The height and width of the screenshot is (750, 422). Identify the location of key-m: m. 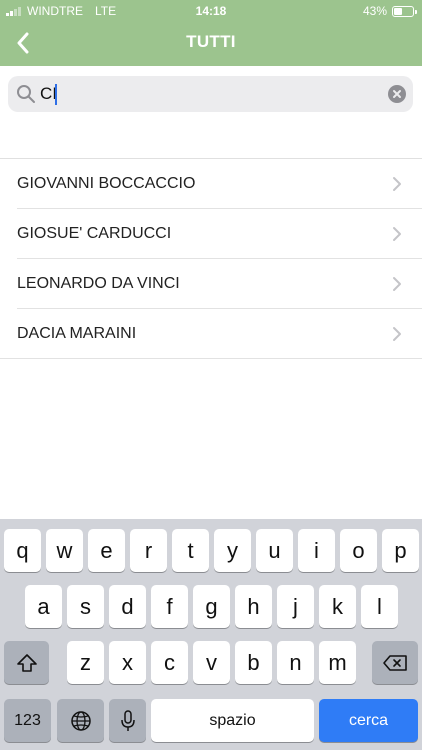
(337, 662).